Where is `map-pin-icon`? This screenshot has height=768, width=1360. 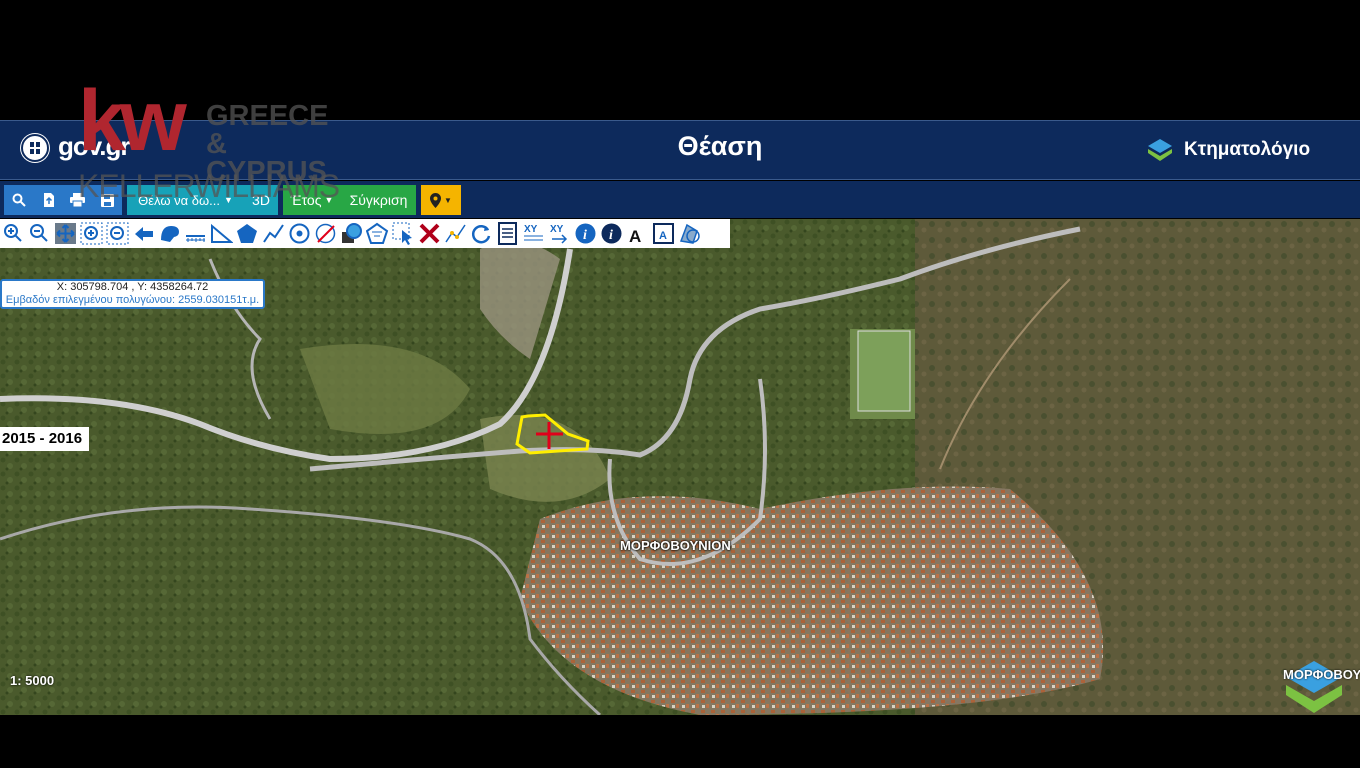 map-pin-icon is located at coordinates (436, 200).